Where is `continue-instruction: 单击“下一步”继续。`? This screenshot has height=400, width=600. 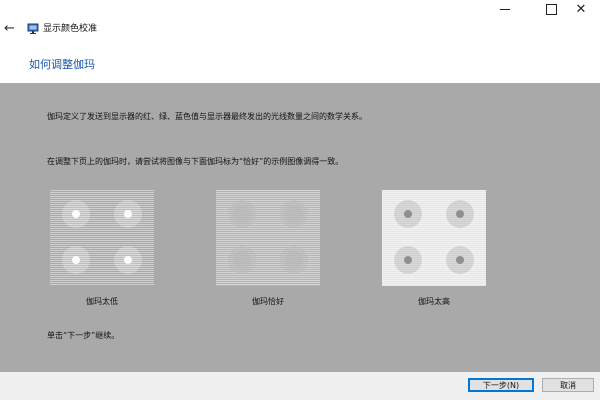 continue-instruction: 单击“下一步”继续。 is located at coordinates (83, 335).